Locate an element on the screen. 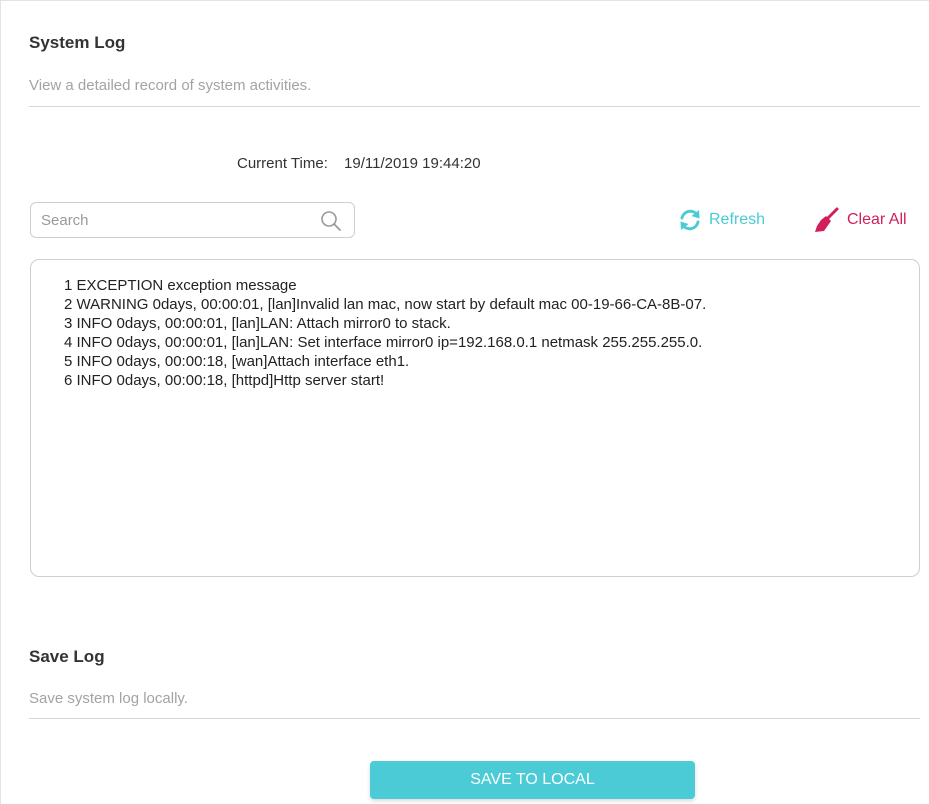  current-time-label: Current Time: is located at coordinates (282, 163).